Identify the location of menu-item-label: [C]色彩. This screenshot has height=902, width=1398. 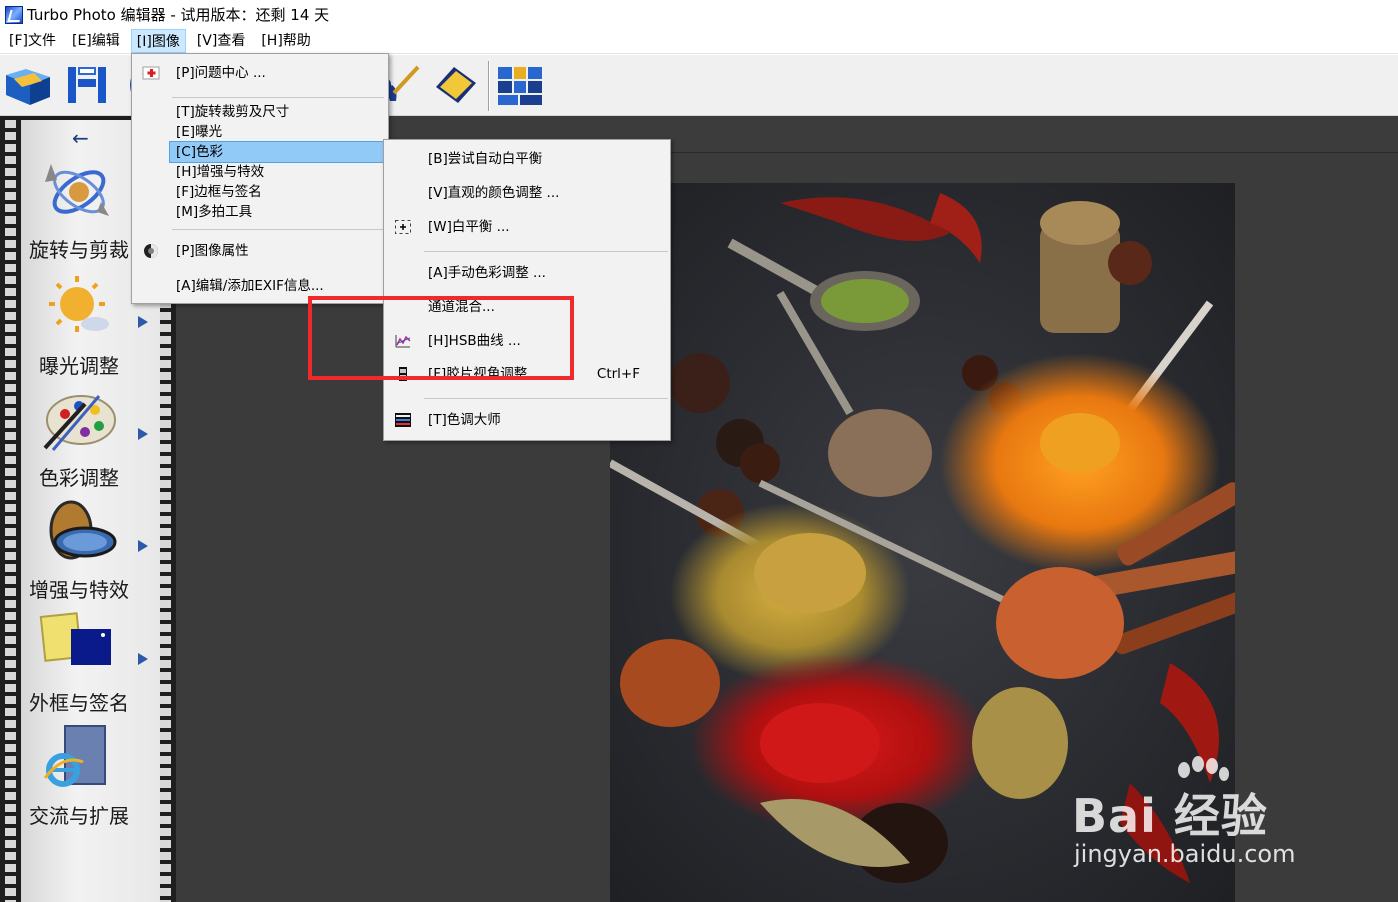
(199, 152).